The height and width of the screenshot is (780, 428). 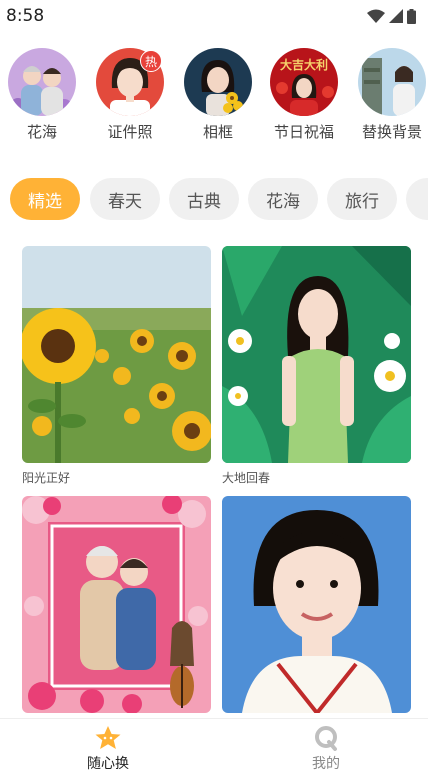 I want to click on battery-icon, so click(x=411, y=16).